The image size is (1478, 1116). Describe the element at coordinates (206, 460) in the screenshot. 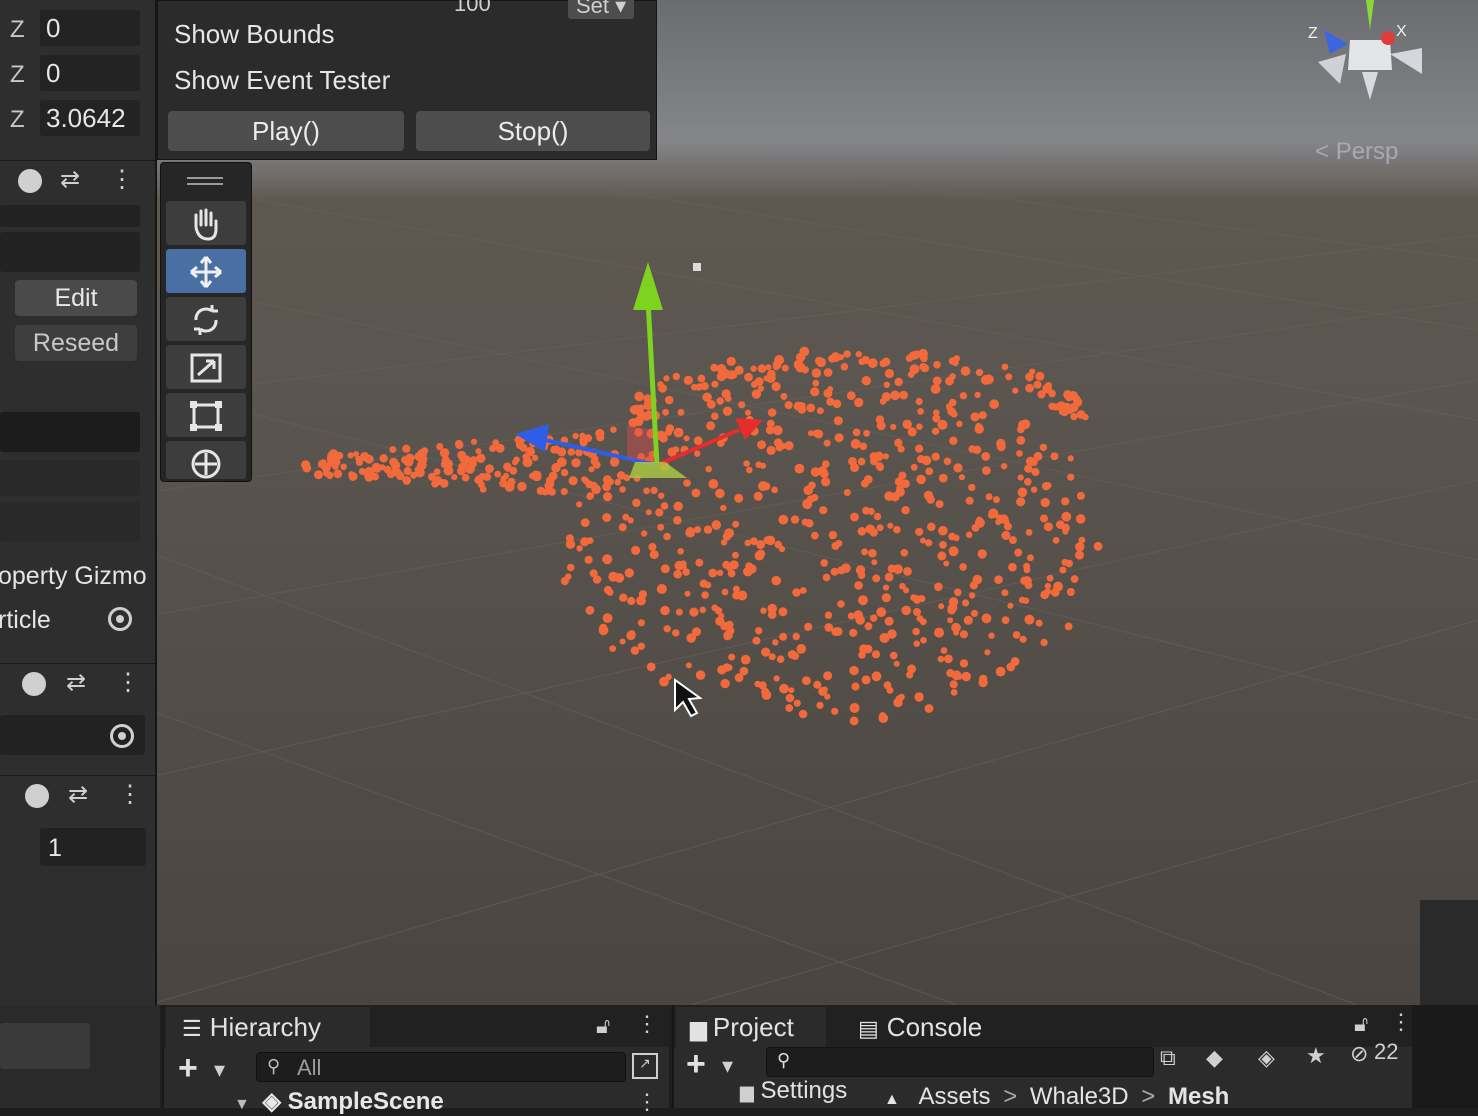

I see `transform-tool-button` at that location.